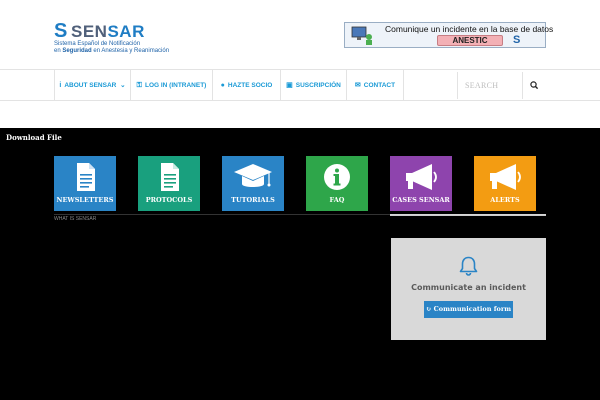  What do you see at coordinates (250, 85) in the screenshot?
I see `nav-item-label: HAZTE SOCIO` at bounding box center [250, 85].